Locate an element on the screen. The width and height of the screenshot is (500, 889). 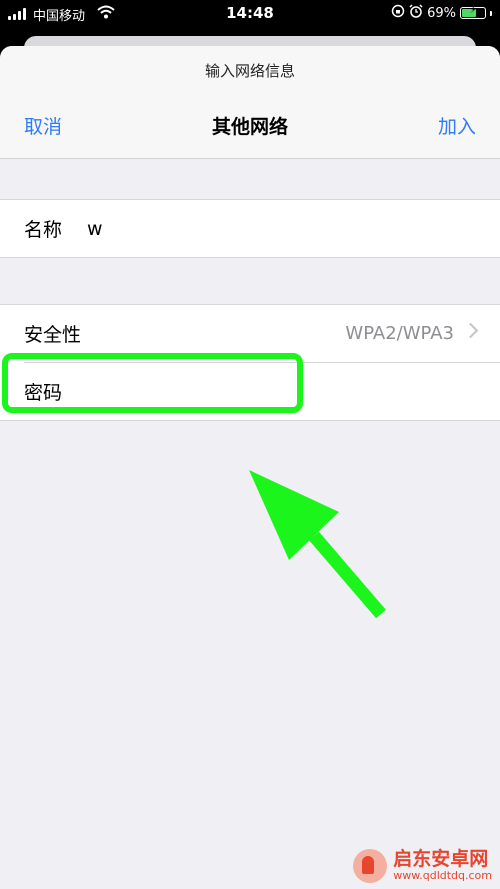
annotation-arrow is located at coordinates (317, 544).